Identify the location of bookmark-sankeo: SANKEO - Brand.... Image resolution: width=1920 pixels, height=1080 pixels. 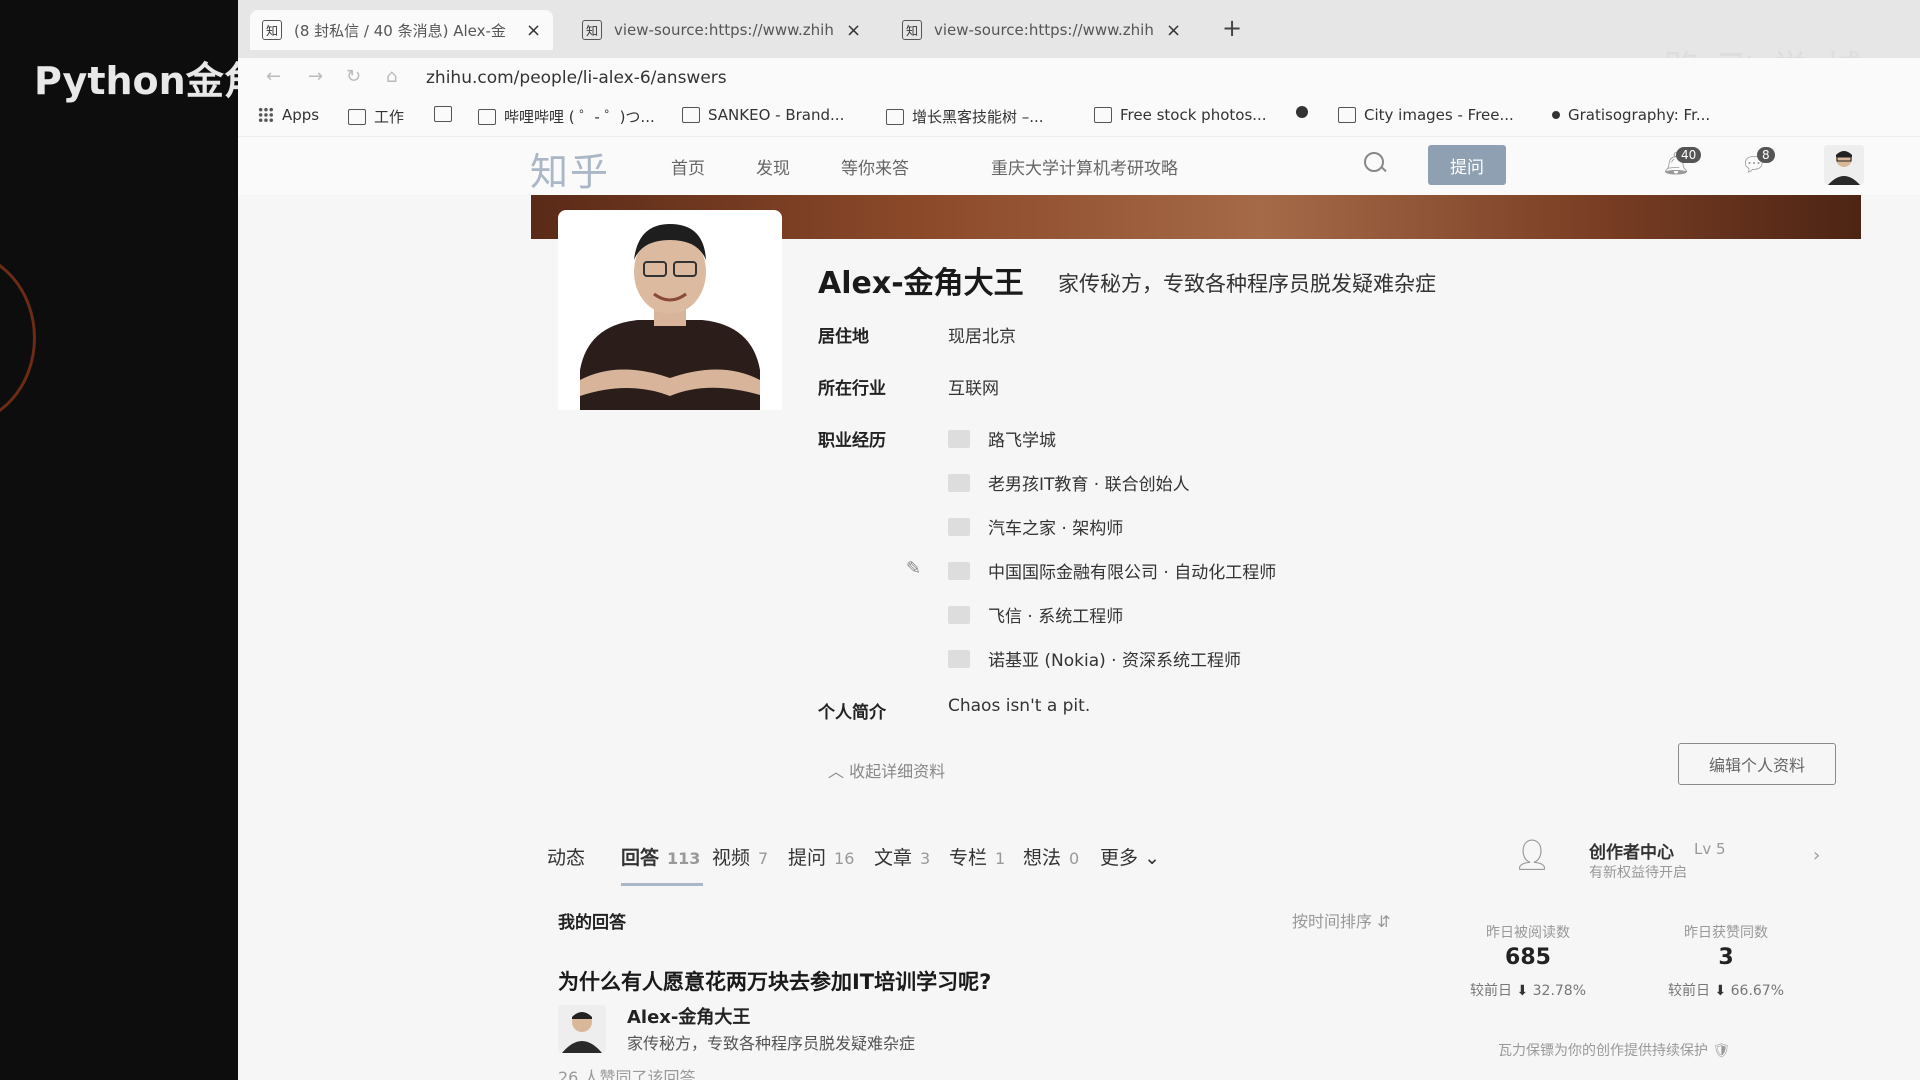
(763, 115).